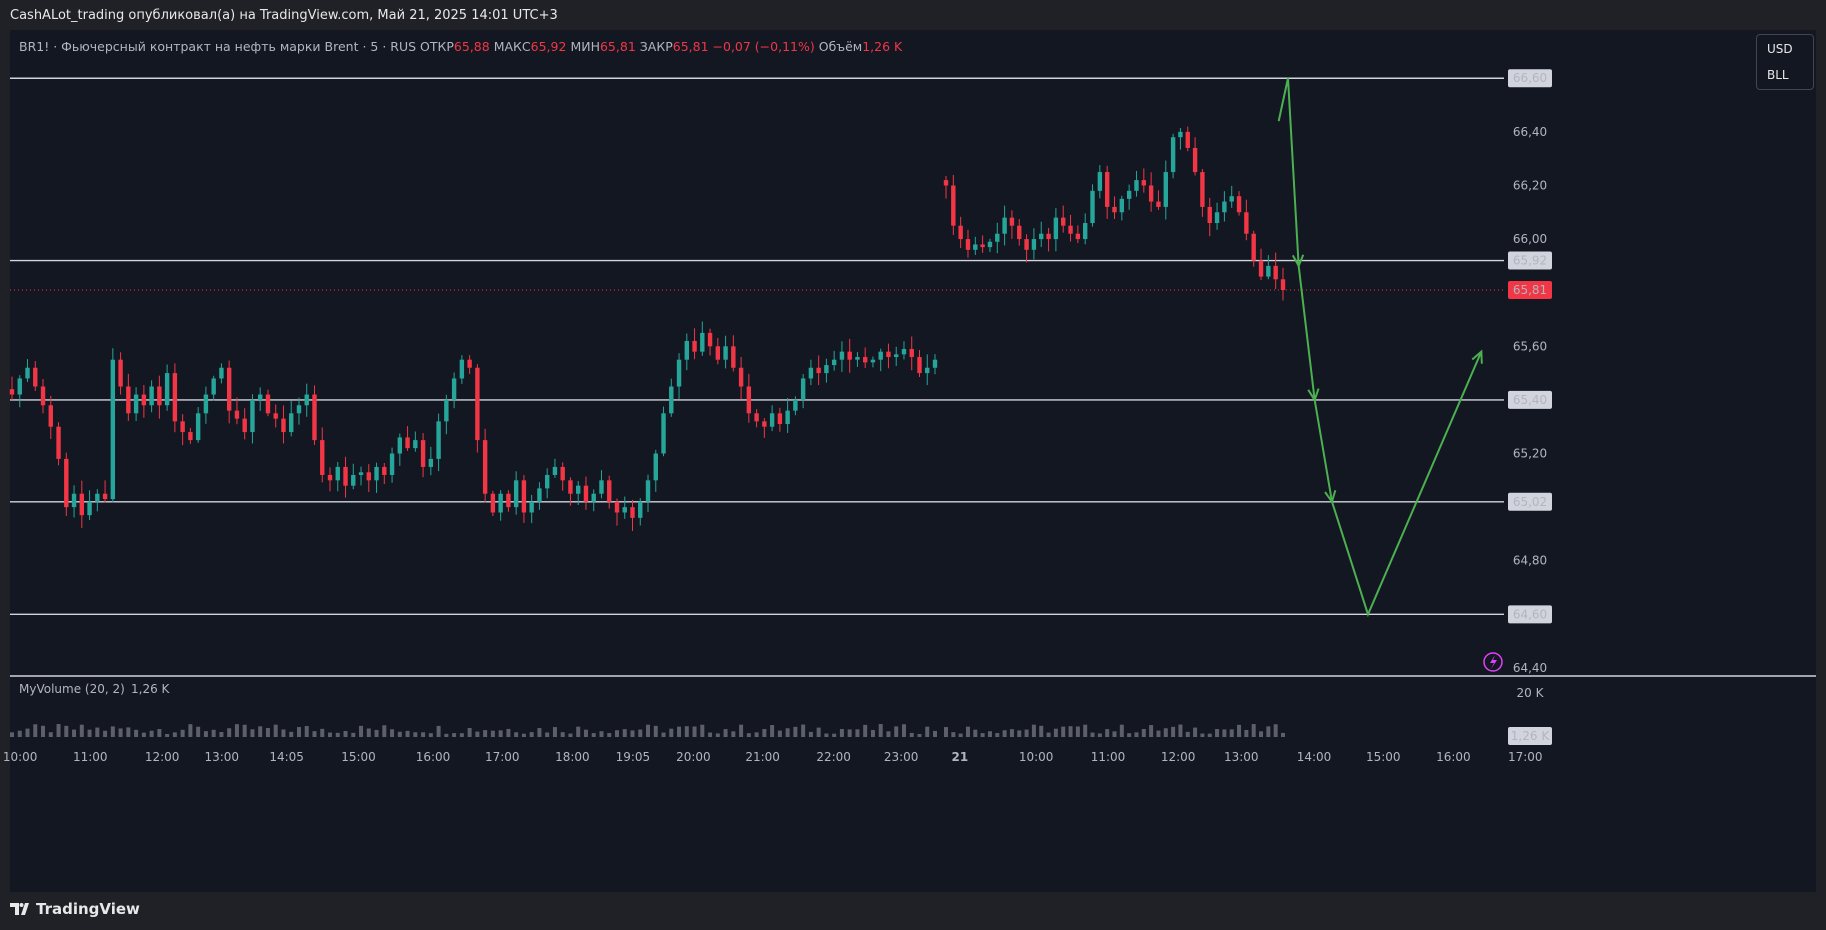 The height and width of the screenshot is (930, 1826). I want to click on tradingview-brand: TradingView, so click(75, 909).